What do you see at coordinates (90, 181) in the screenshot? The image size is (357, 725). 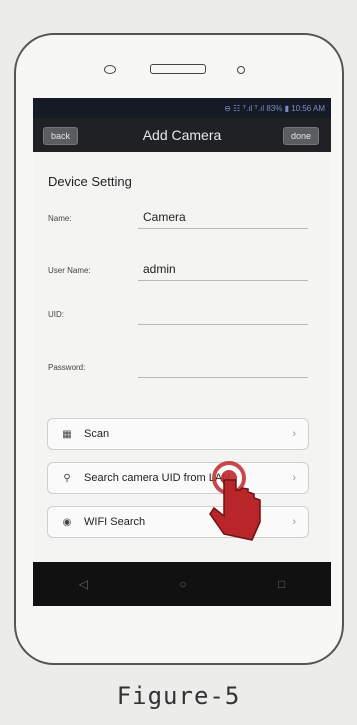 I see `section-title: Device Setting` at bounding box center [90, 181].